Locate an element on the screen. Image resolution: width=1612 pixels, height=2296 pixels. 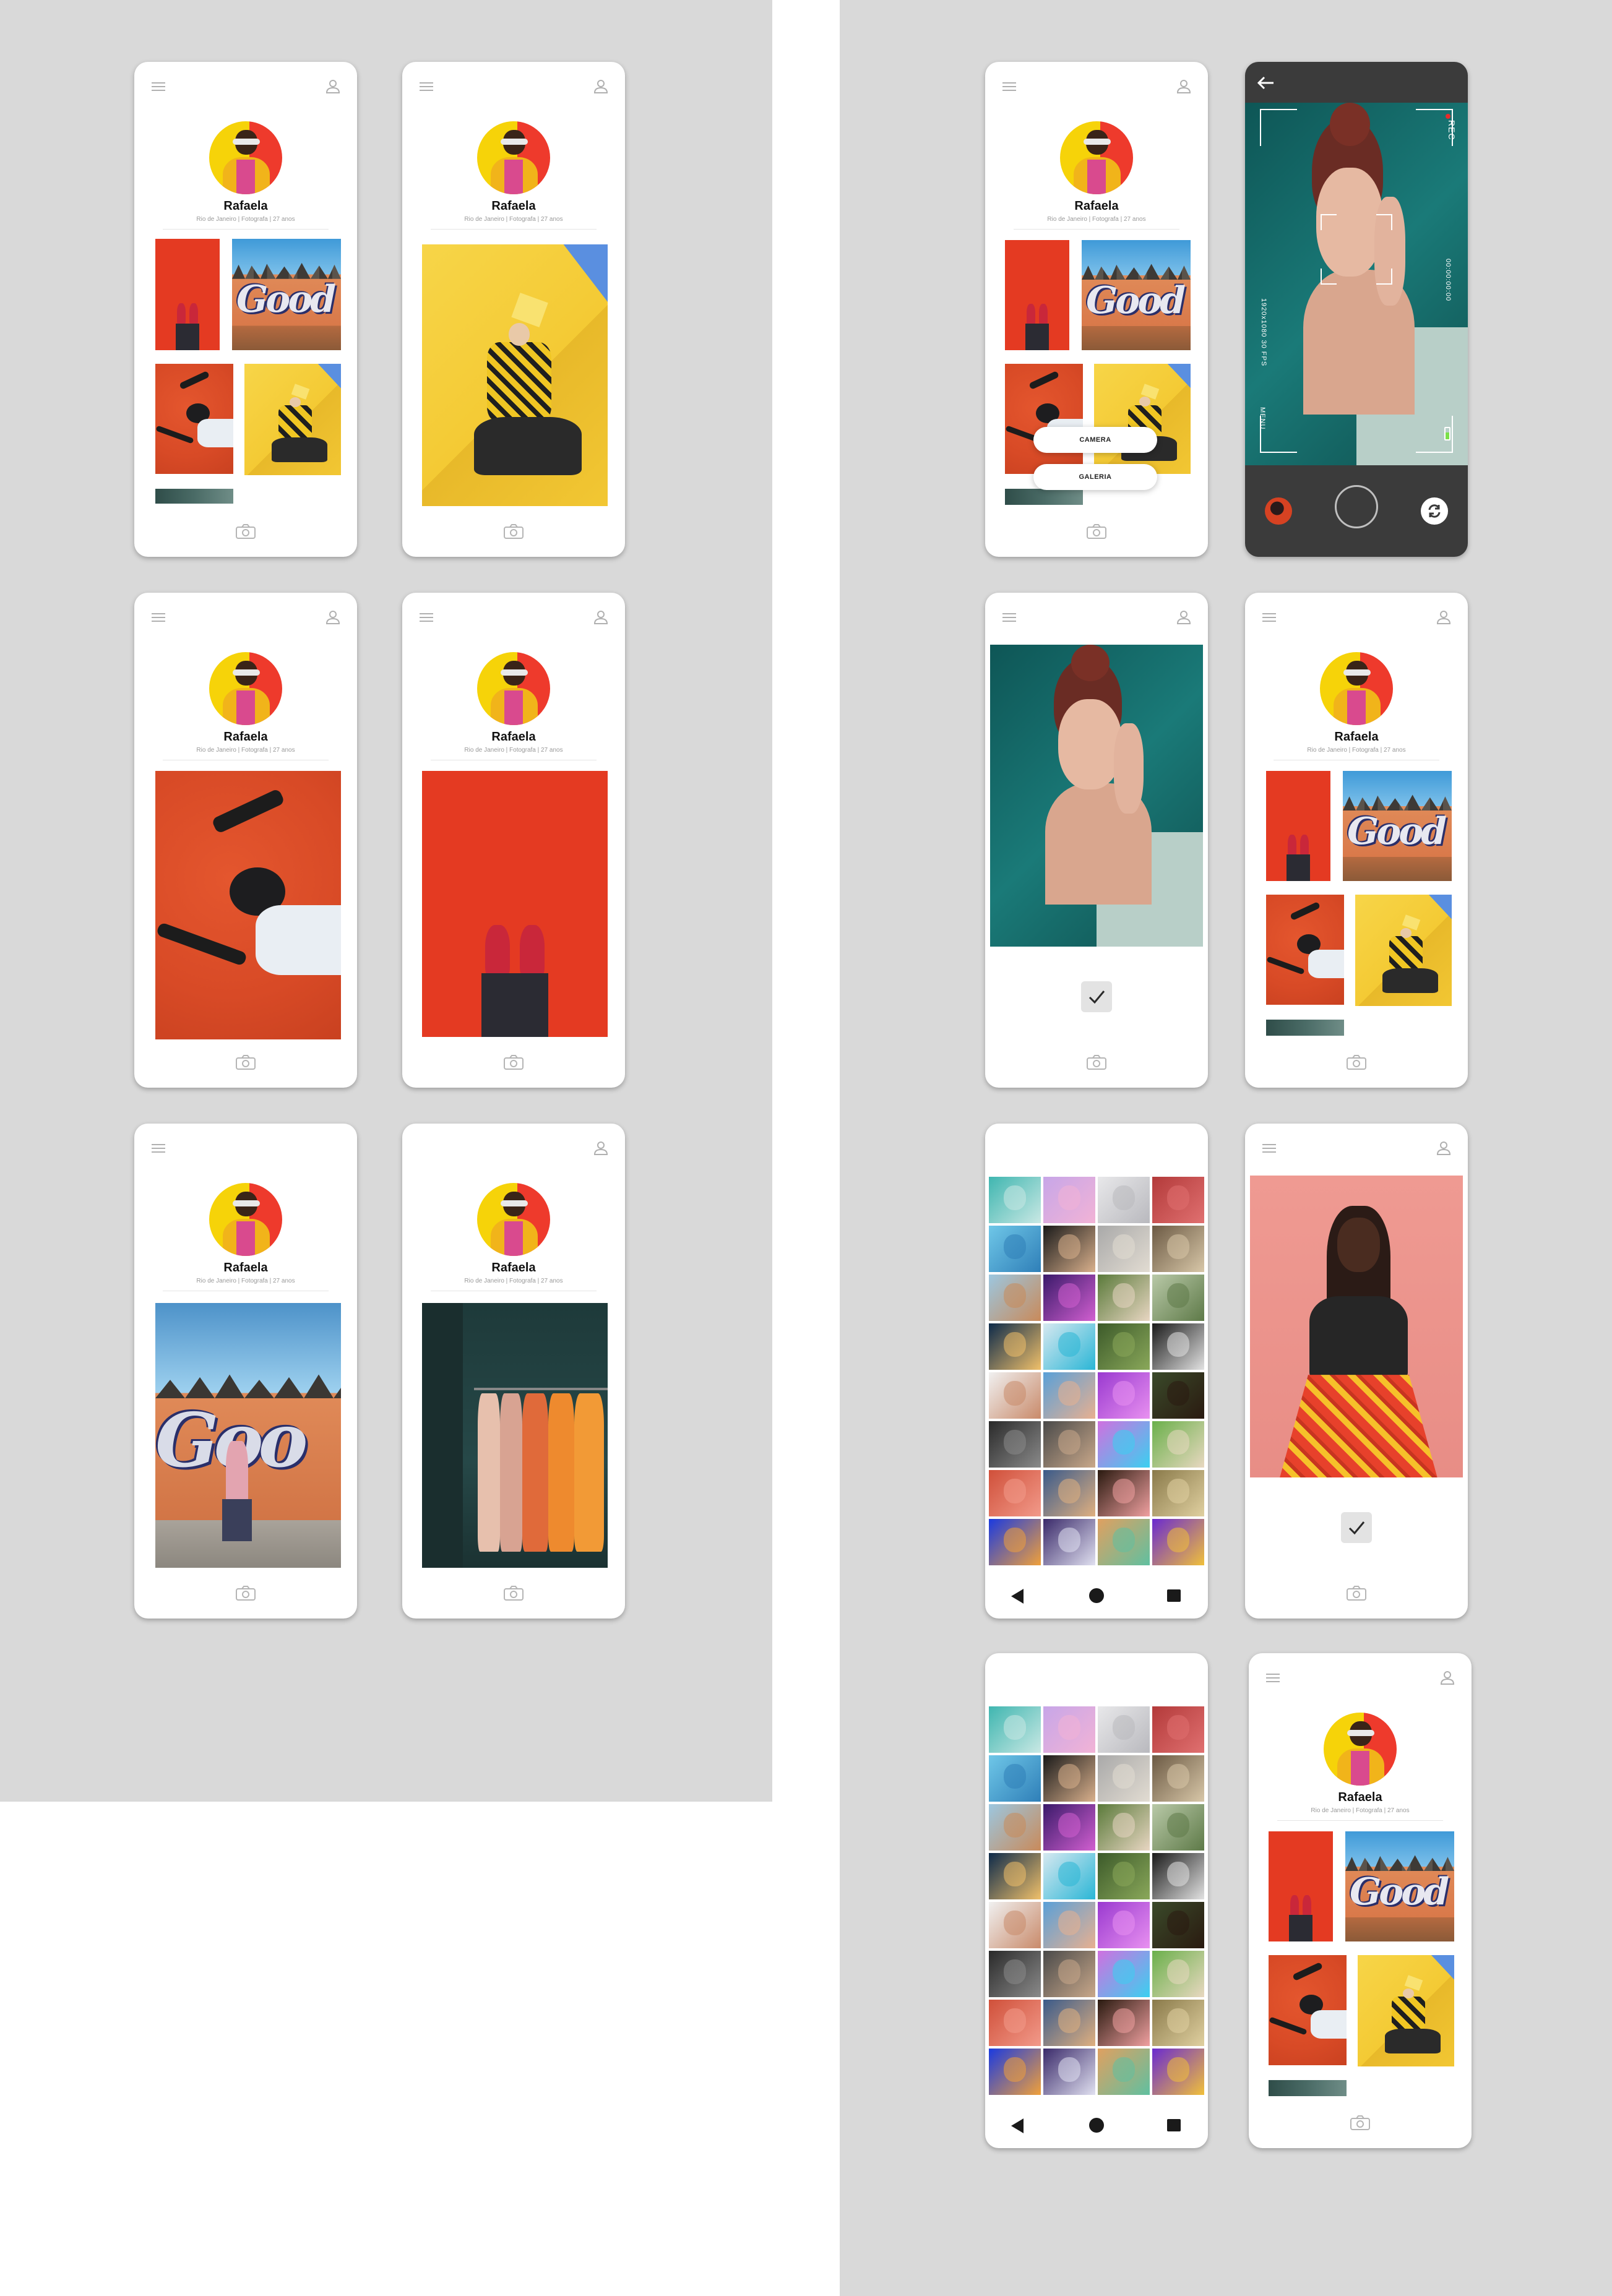
photo-red-wall-full is located at coordinates (248, 905).